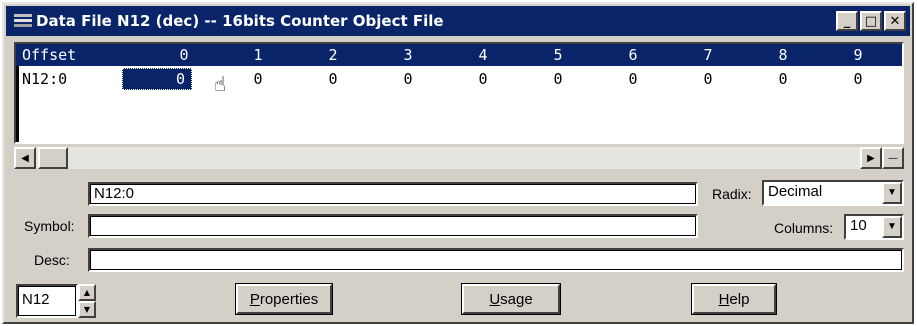  Describe the element at coordinates (157, 79) in the screenshot. I see `data-cell-0: 0` at that location.